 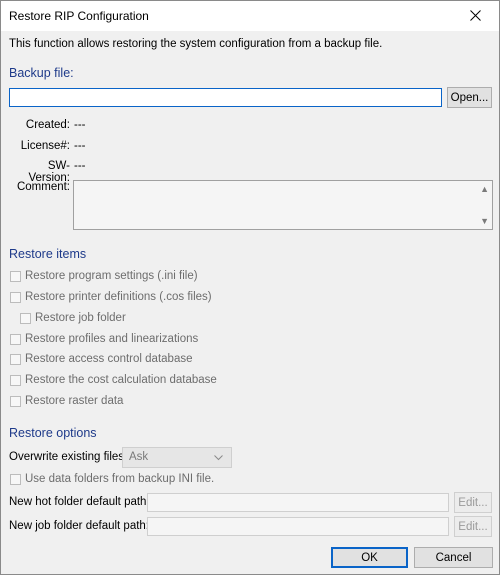 I want to click on job-folder-label: New job folder default path:, so click(x=79, y=526).